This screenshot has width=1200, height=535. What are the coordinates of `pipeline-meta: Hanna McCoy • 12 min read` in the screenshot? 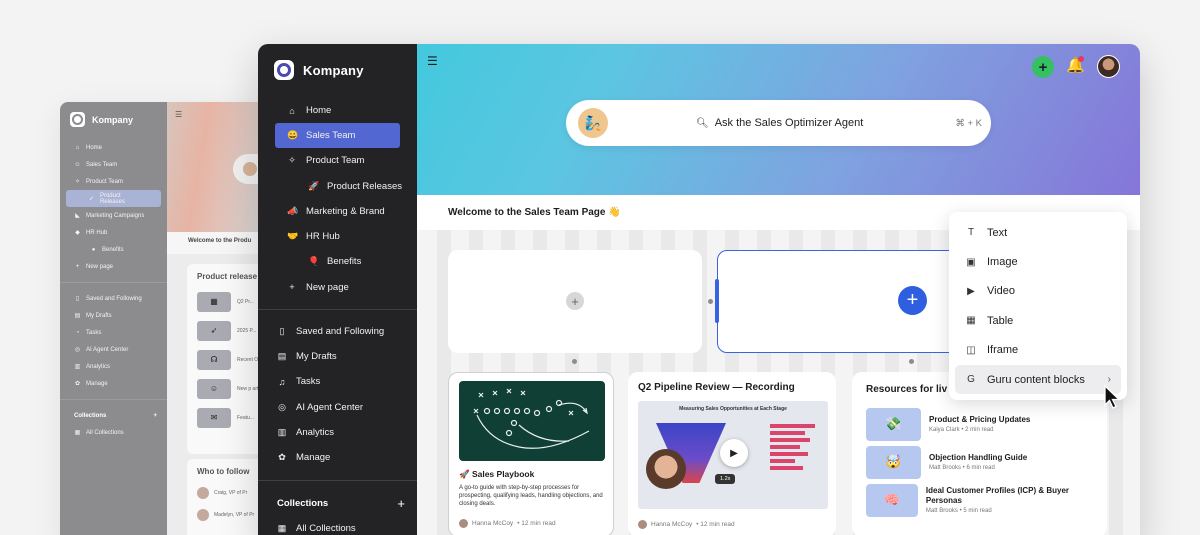 It's located at (686, 524).